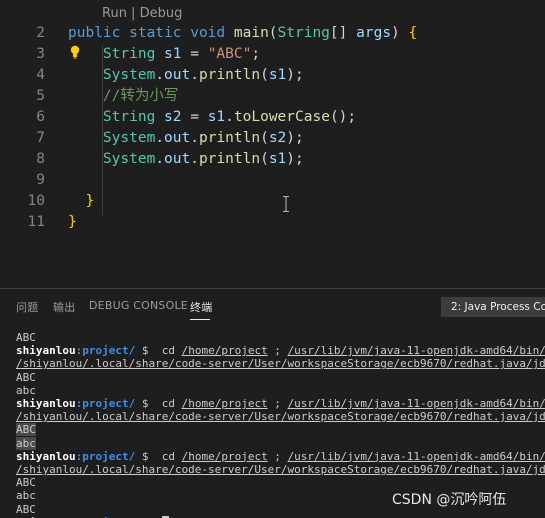 This screenshot has height=518, width=545. Describe the element at coordinates (281, 117) in the screenshot. I see `code-token: toLowerCase` at that location.